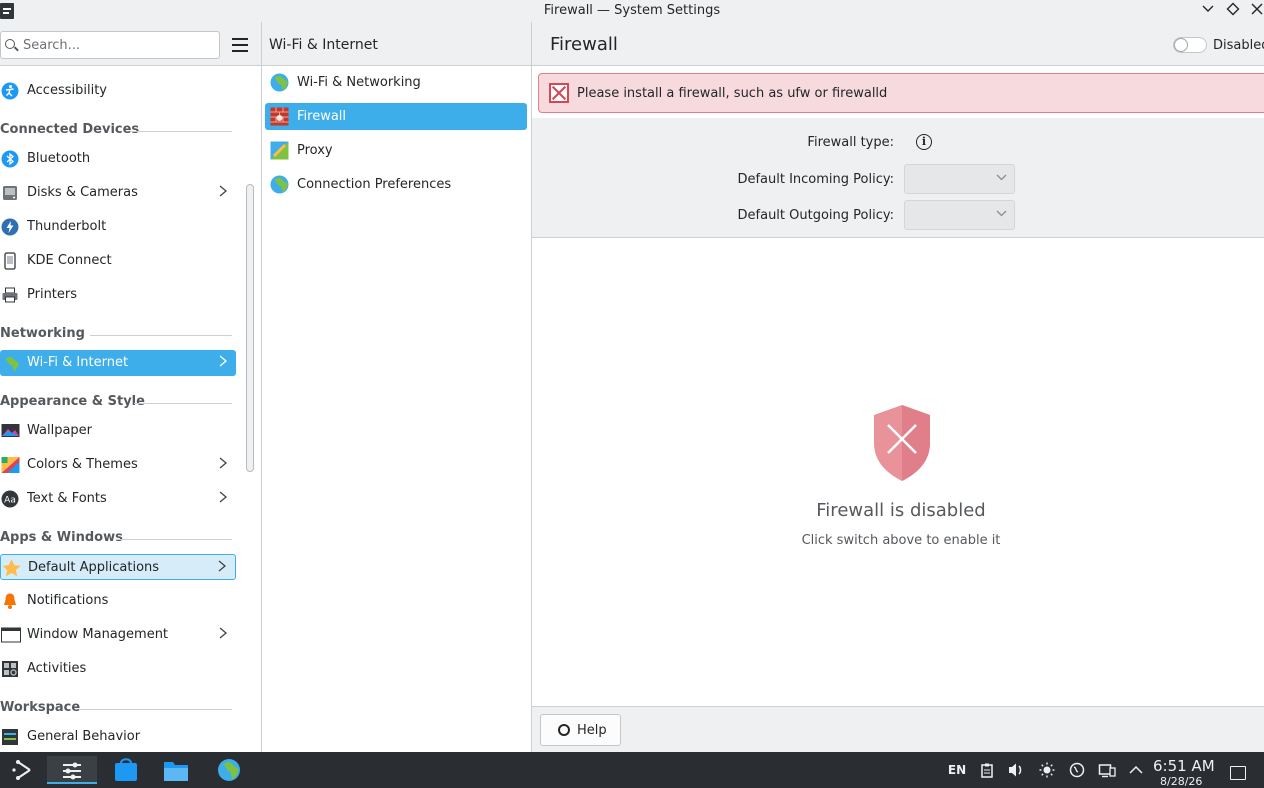 The image size is (1264, 788). What do you see at coordinates (959, 215) in the screenshot?
I see `outgoing-policy-select` at bounding box center [959, 215].